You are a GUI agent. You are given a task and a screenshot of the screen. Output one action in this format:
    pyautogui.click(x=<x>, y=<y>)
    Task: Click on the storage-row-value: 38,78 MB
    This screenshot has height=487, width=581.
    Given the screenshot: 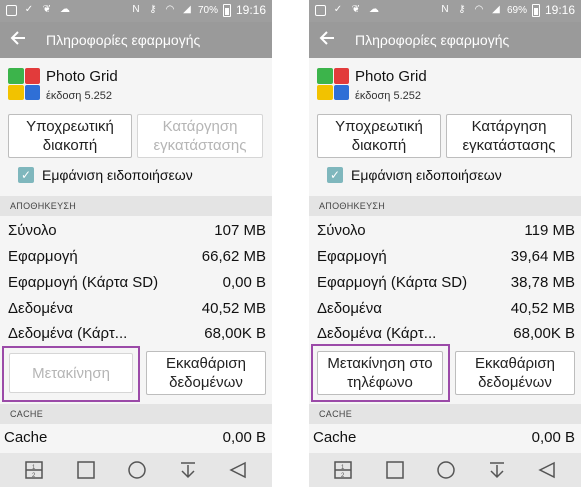 What is the action you would take?
    pyautogui.click(x=540, y=282)
    